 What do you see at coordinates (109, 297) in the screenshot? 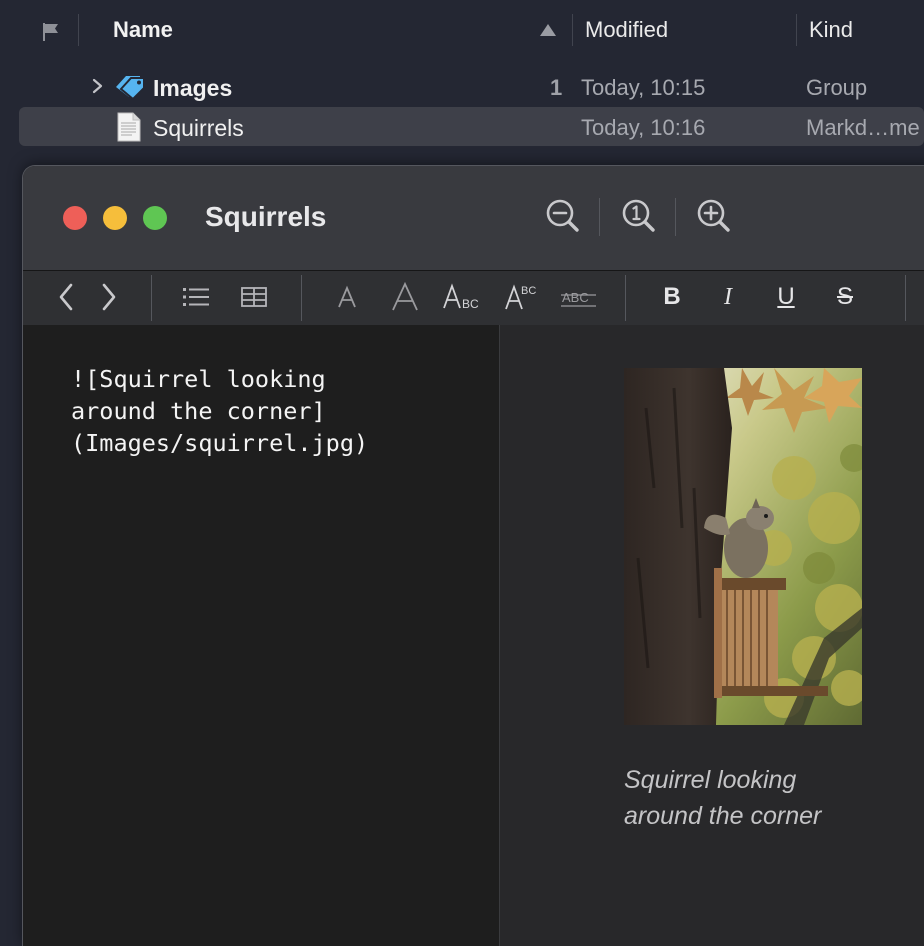
I see `forward-icon` at bounding box center [109, 297].